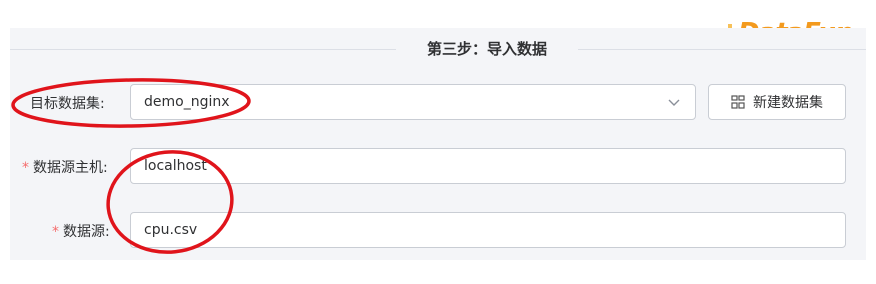 The image size is (876, 284). Describe the element at coordinates (175, 166) in the screenshot. I see `host-value: localhost` at that location.